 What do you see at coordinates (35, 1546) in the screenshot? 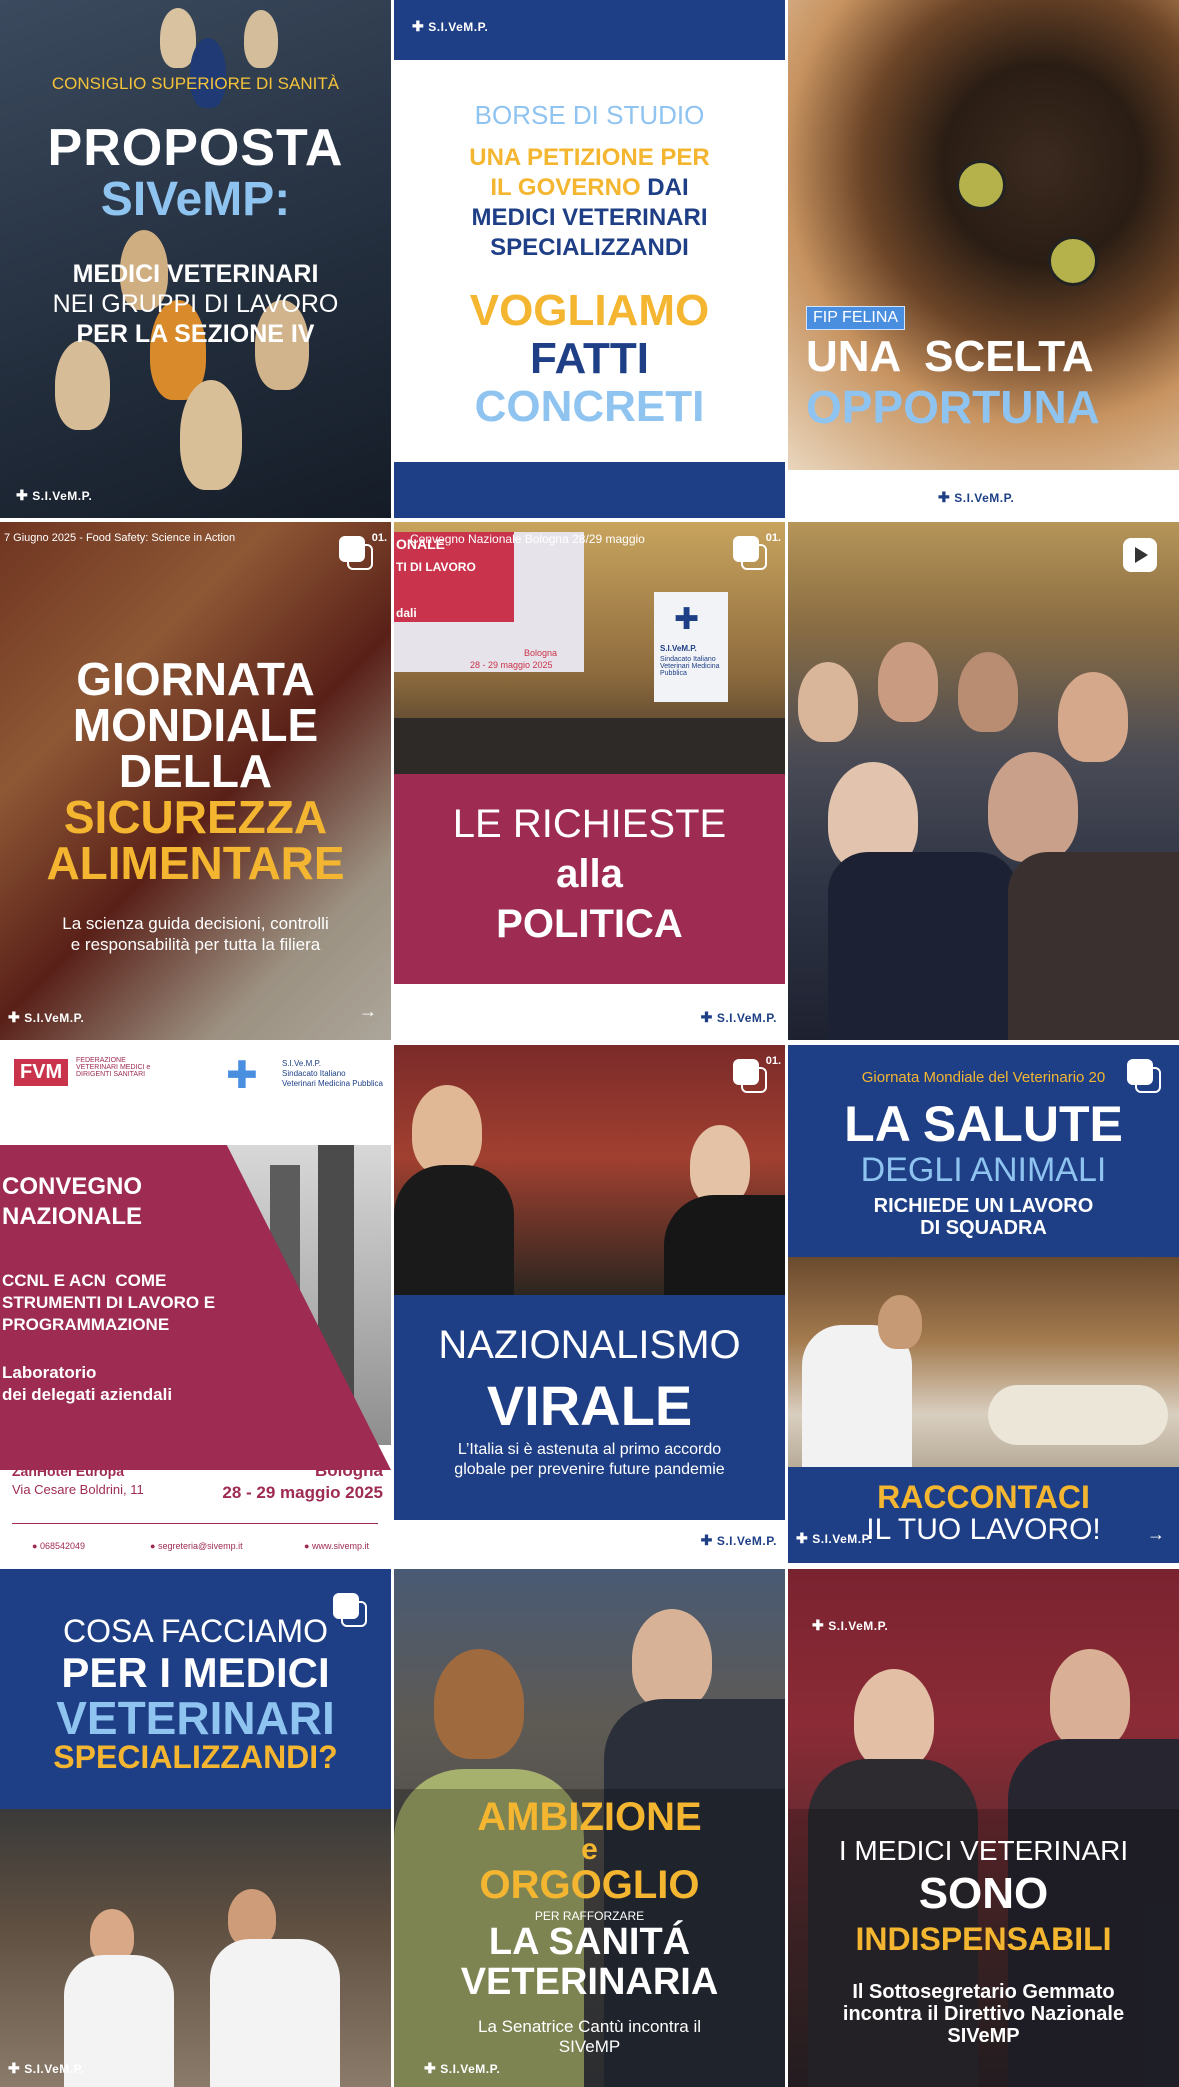
I see `phone-icon: ●` at bounding box center [35, 1546].